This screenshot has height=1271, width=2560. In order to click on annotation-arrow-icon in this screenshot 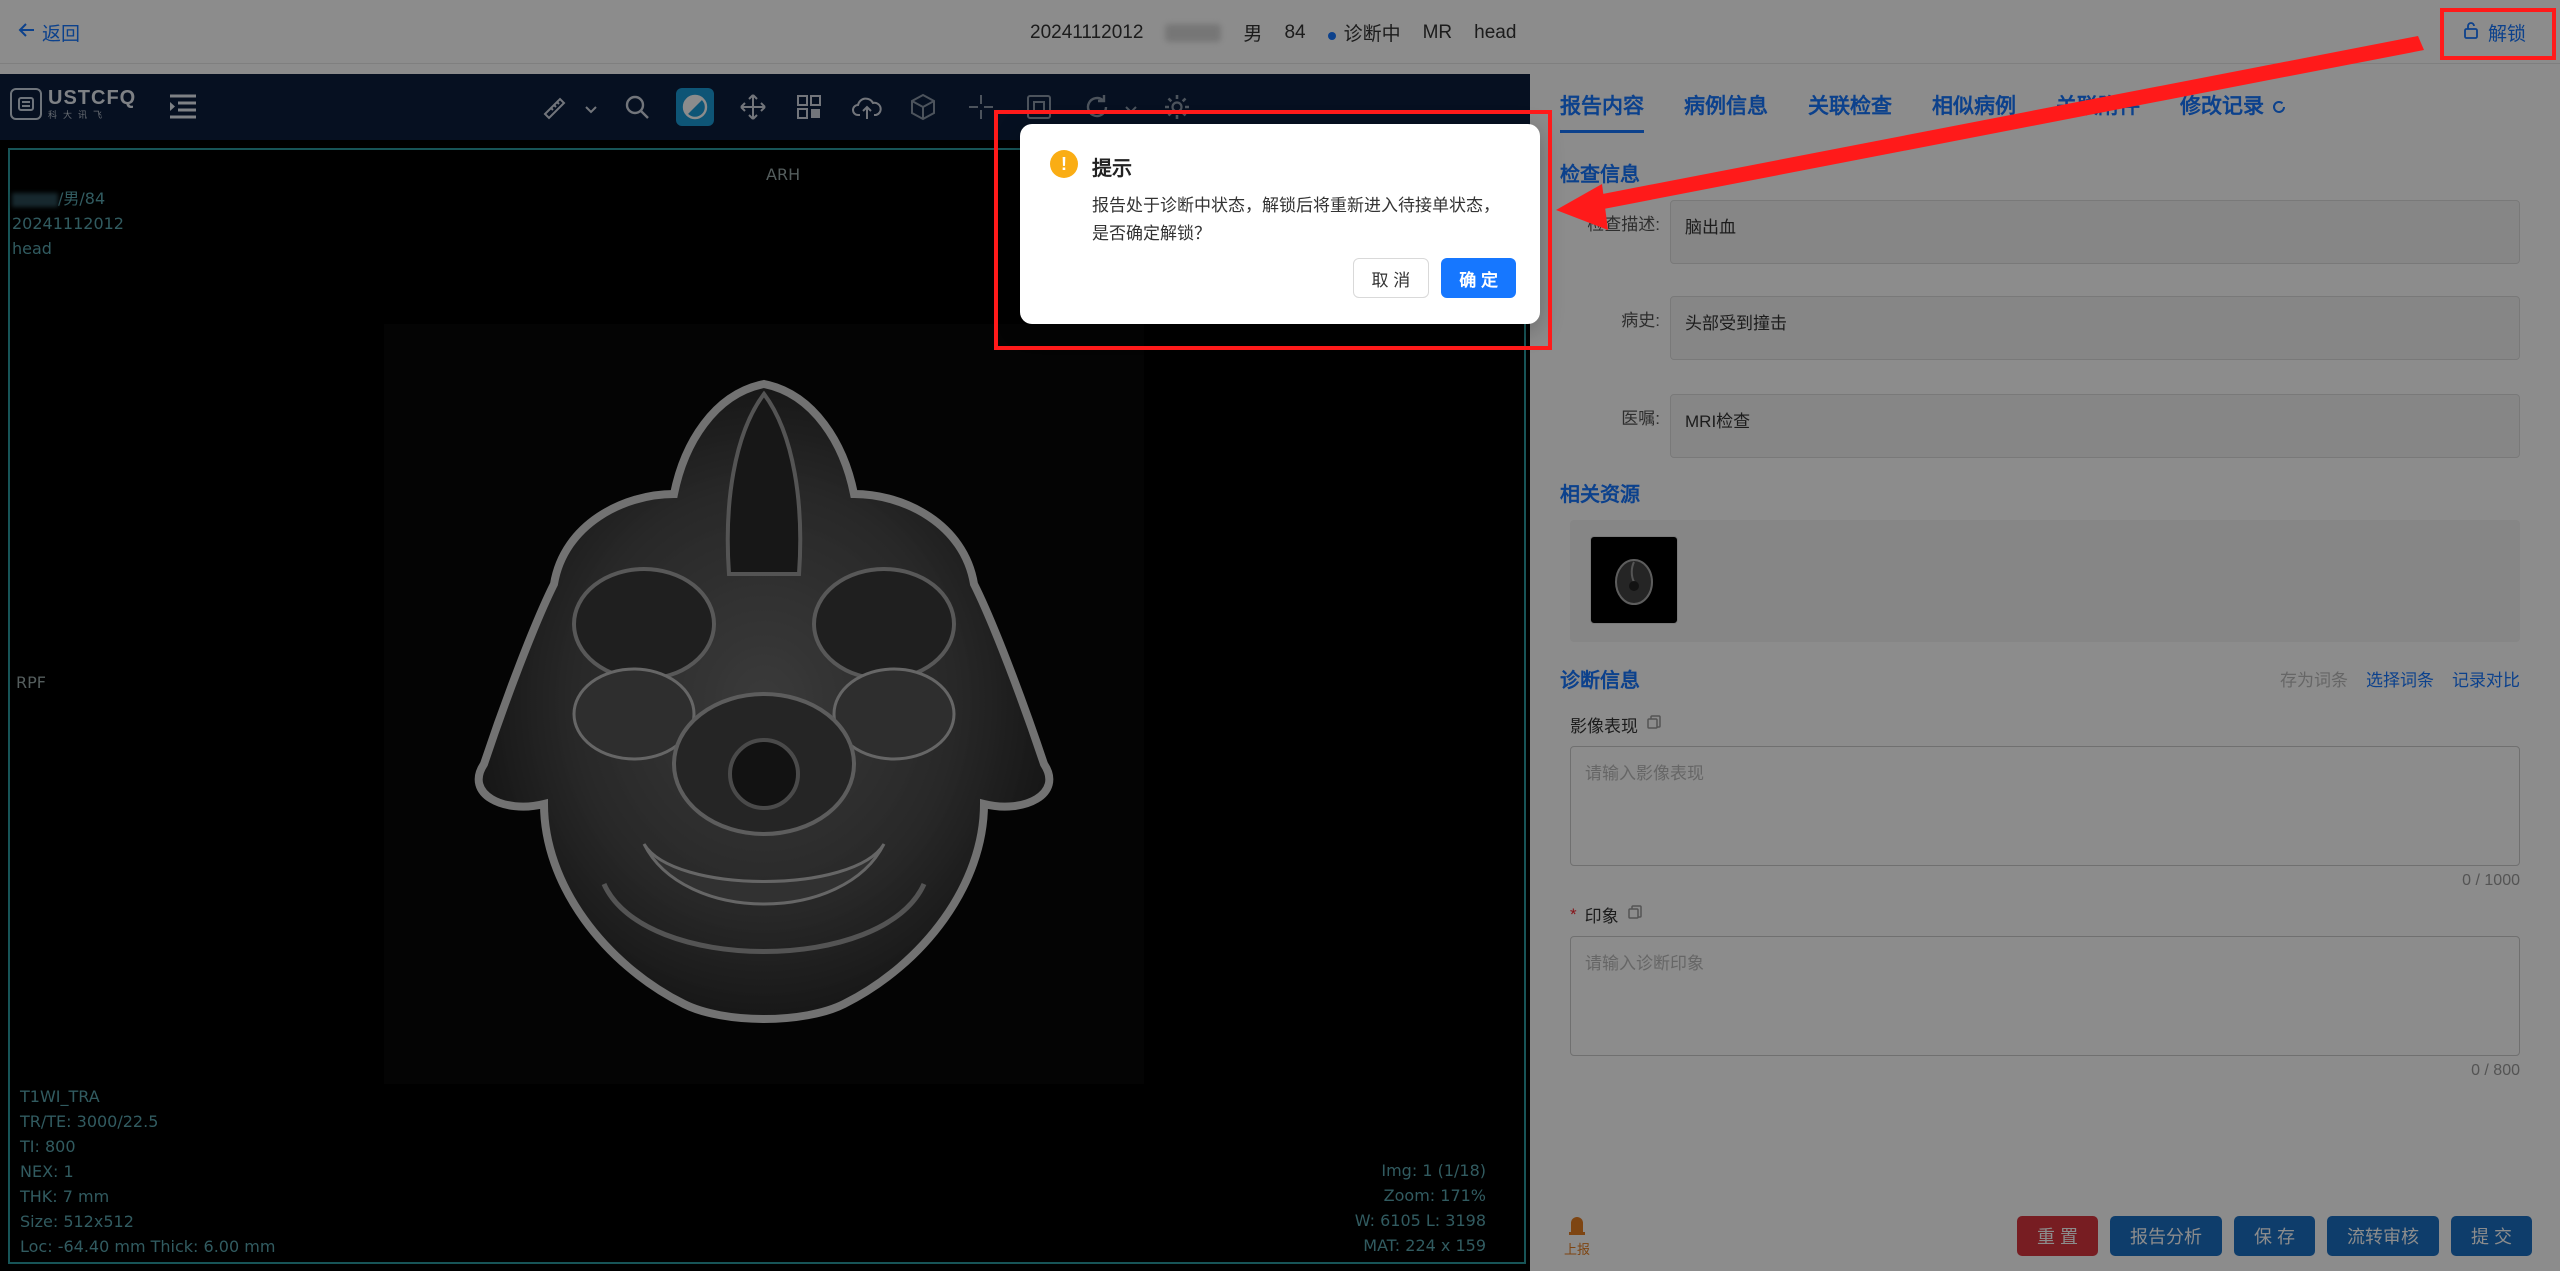, I will do `click(1990, 133)`.